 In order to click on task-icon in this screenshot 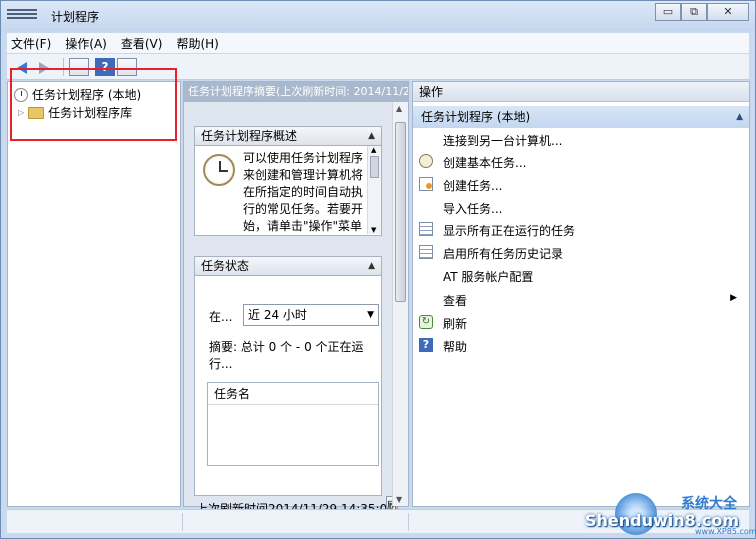, I will do `click(426, 184)`.